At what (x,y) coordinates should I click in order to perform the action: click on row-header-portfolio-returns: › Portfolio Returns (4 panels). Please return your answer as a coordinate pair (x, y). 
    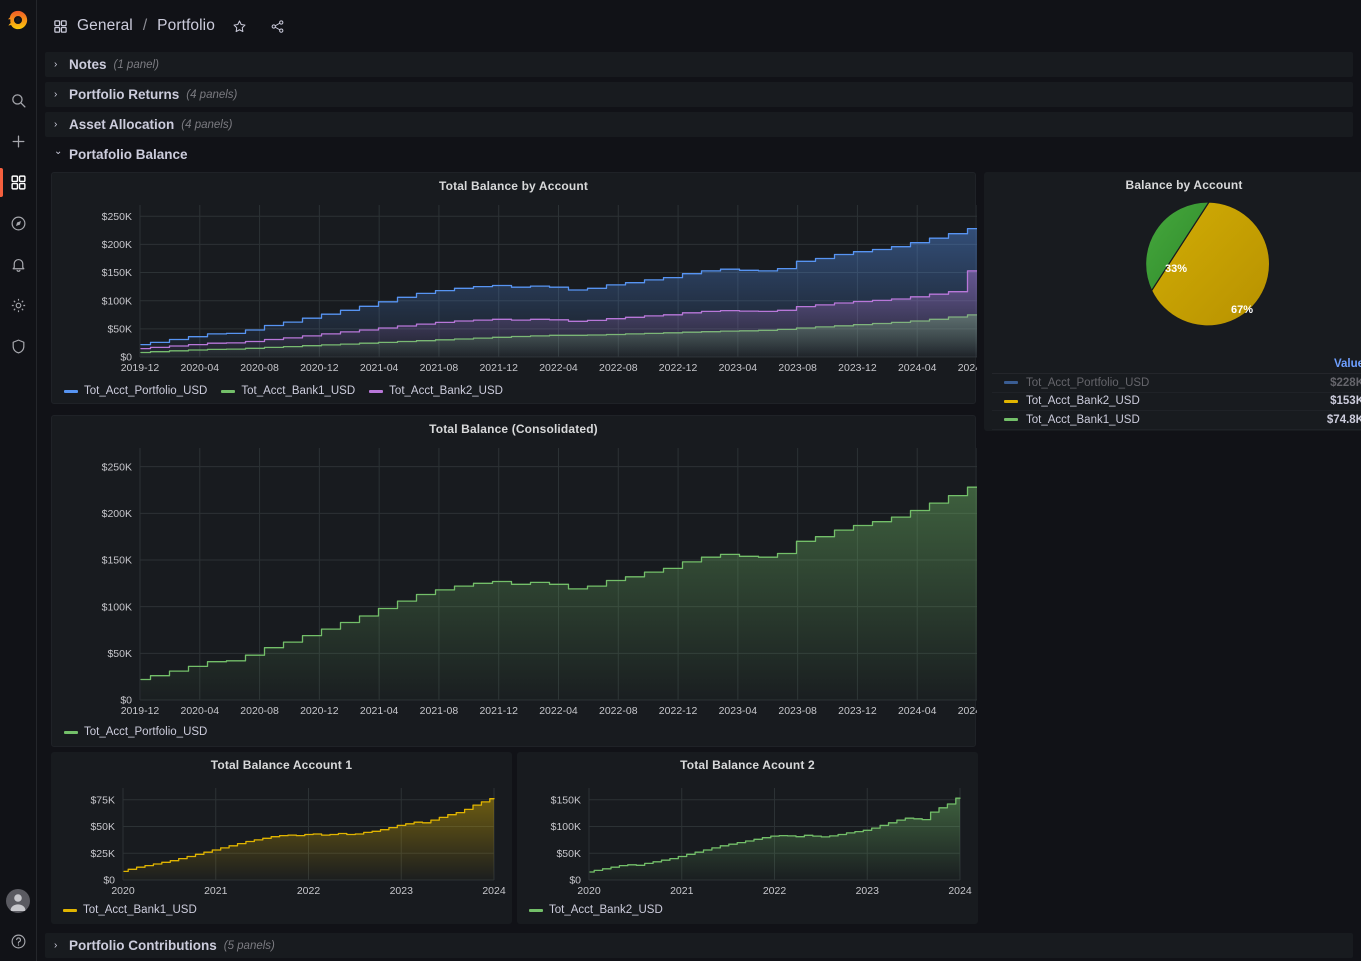
    Looking at the image, I should click on (699, 94).